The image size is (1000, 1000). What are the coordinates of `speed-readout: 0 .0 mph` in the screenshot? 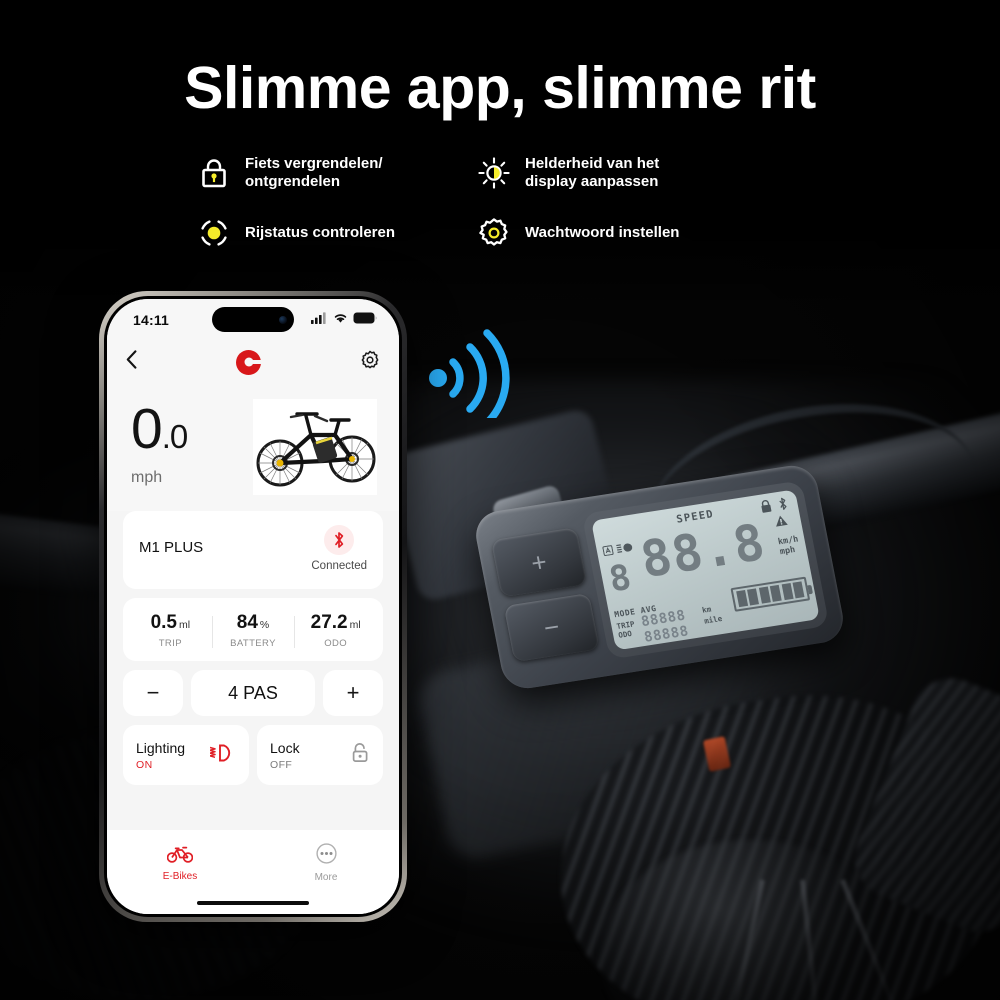 It's located at (160, 443).